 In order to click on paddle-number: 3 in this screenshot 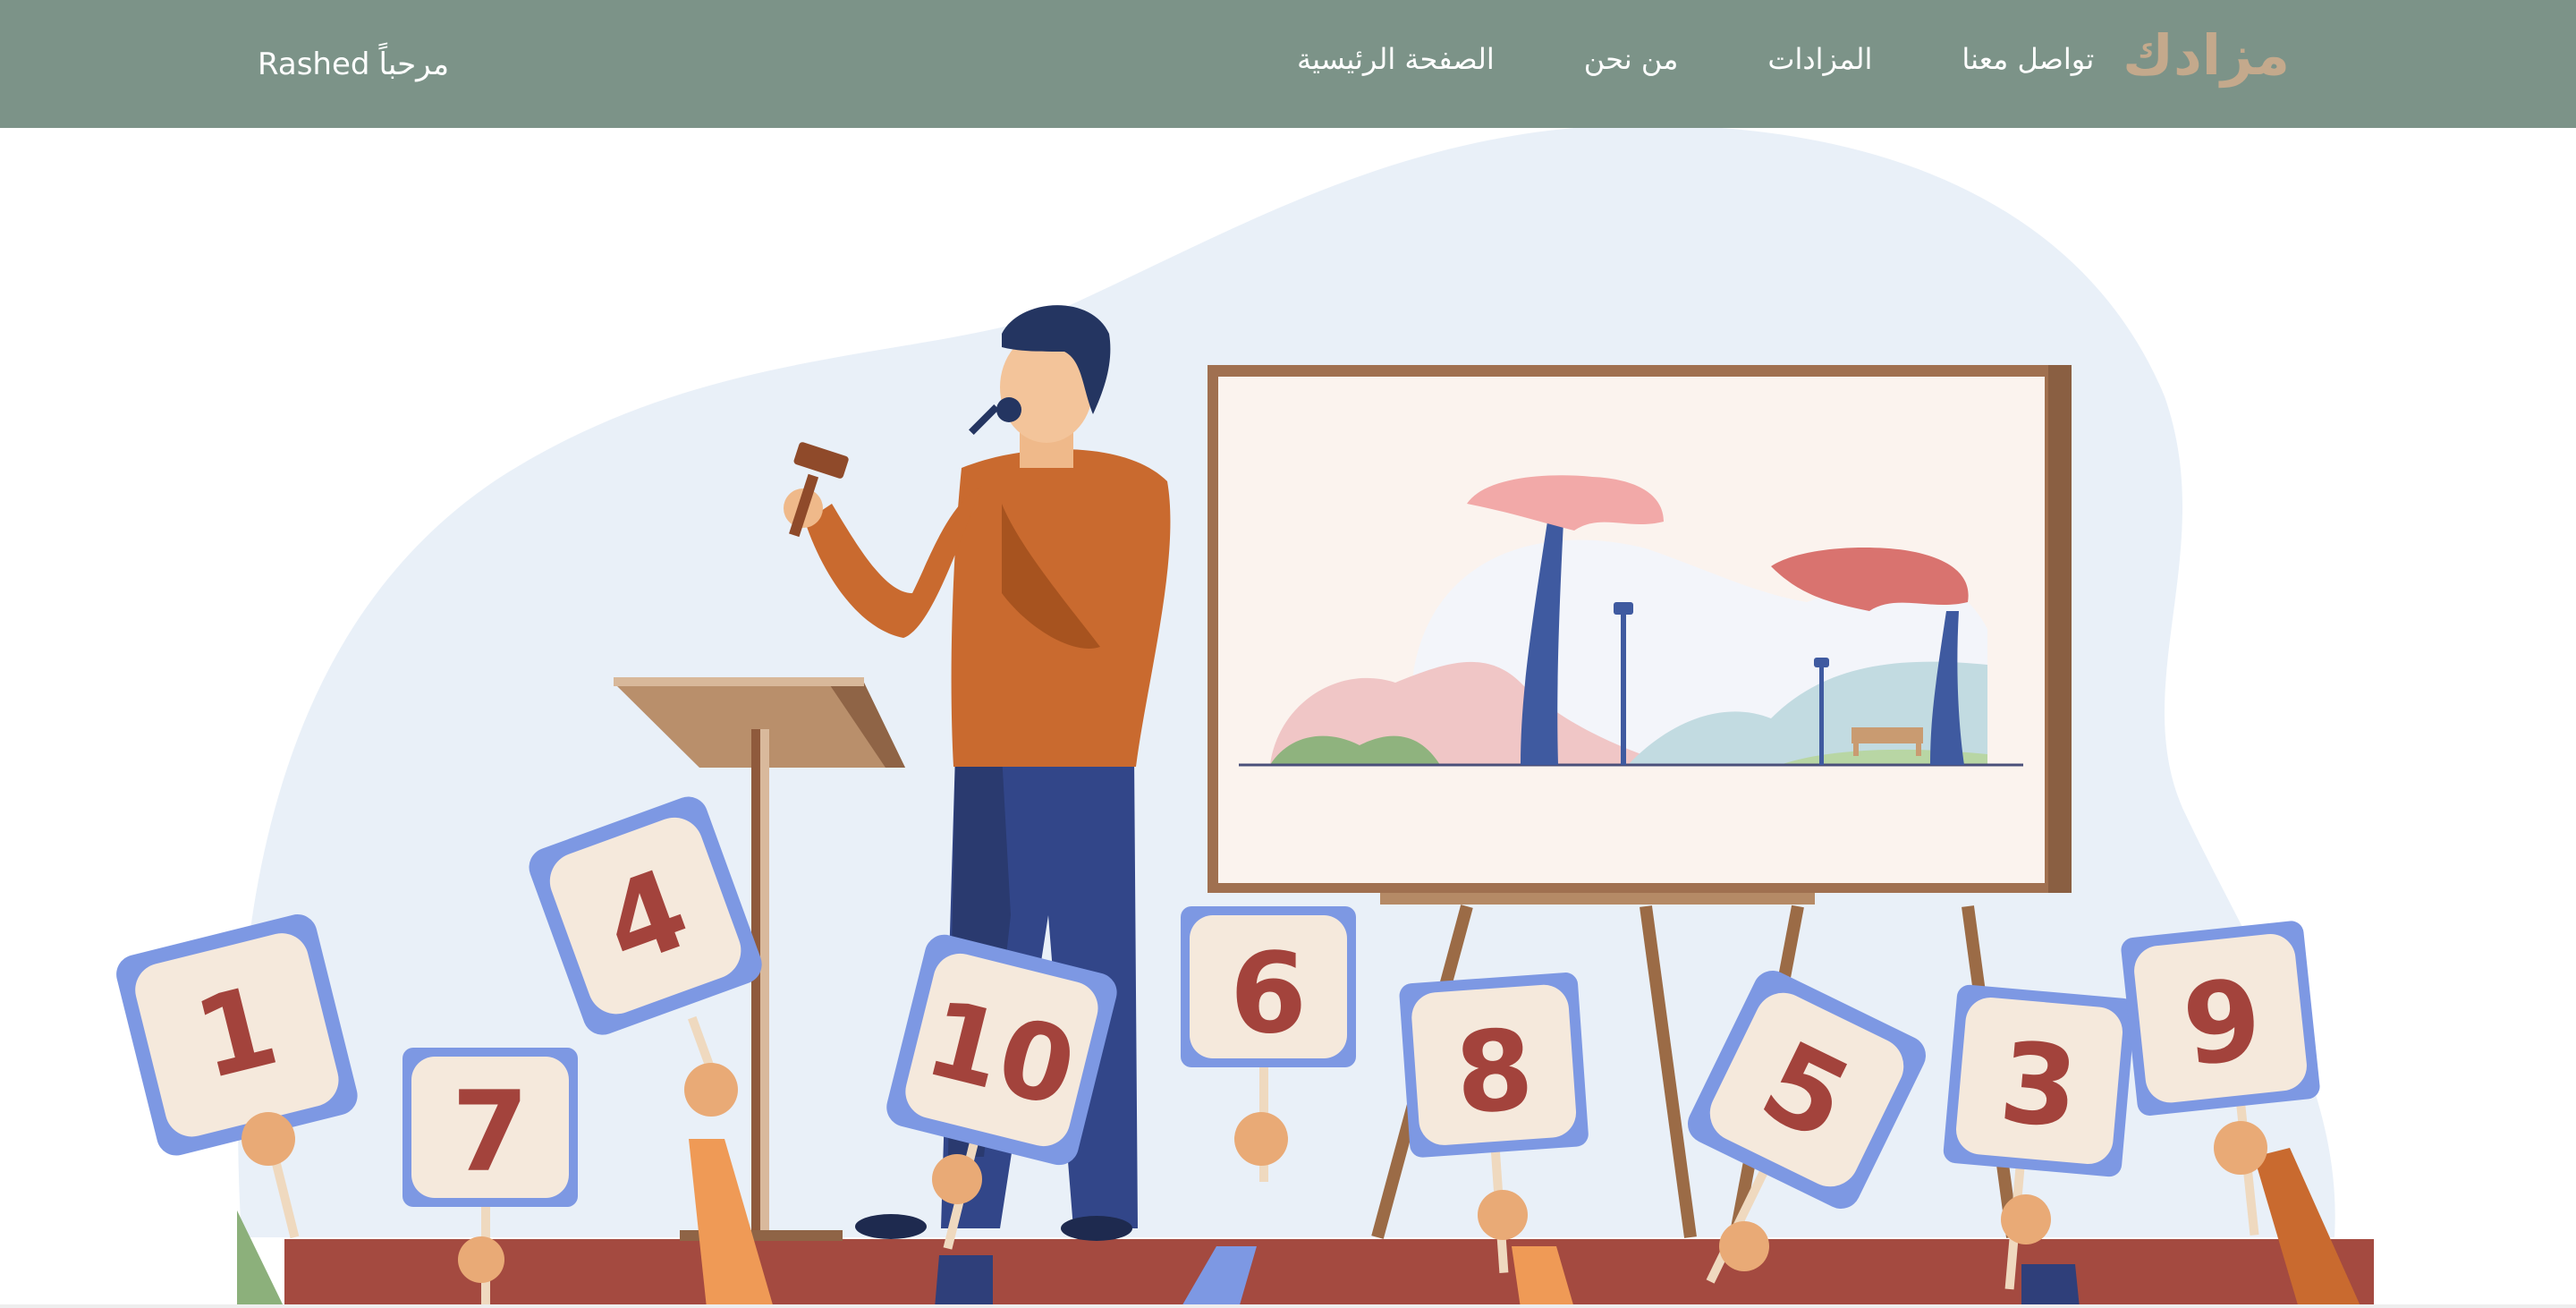, I will do `click(2039, 1085)`.